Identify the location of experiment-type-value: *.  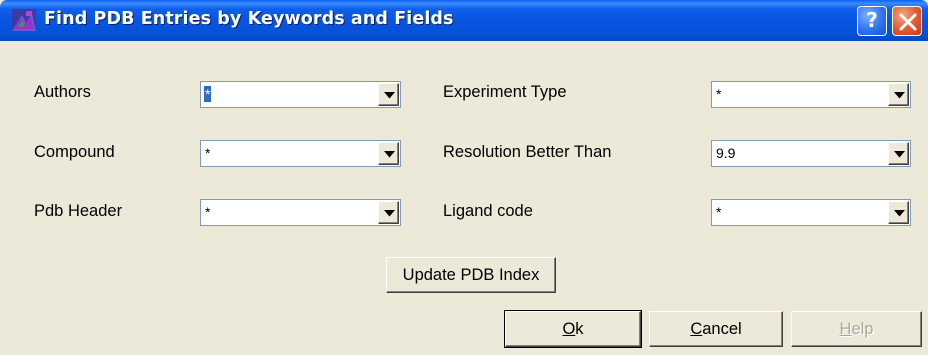
(718, 94).